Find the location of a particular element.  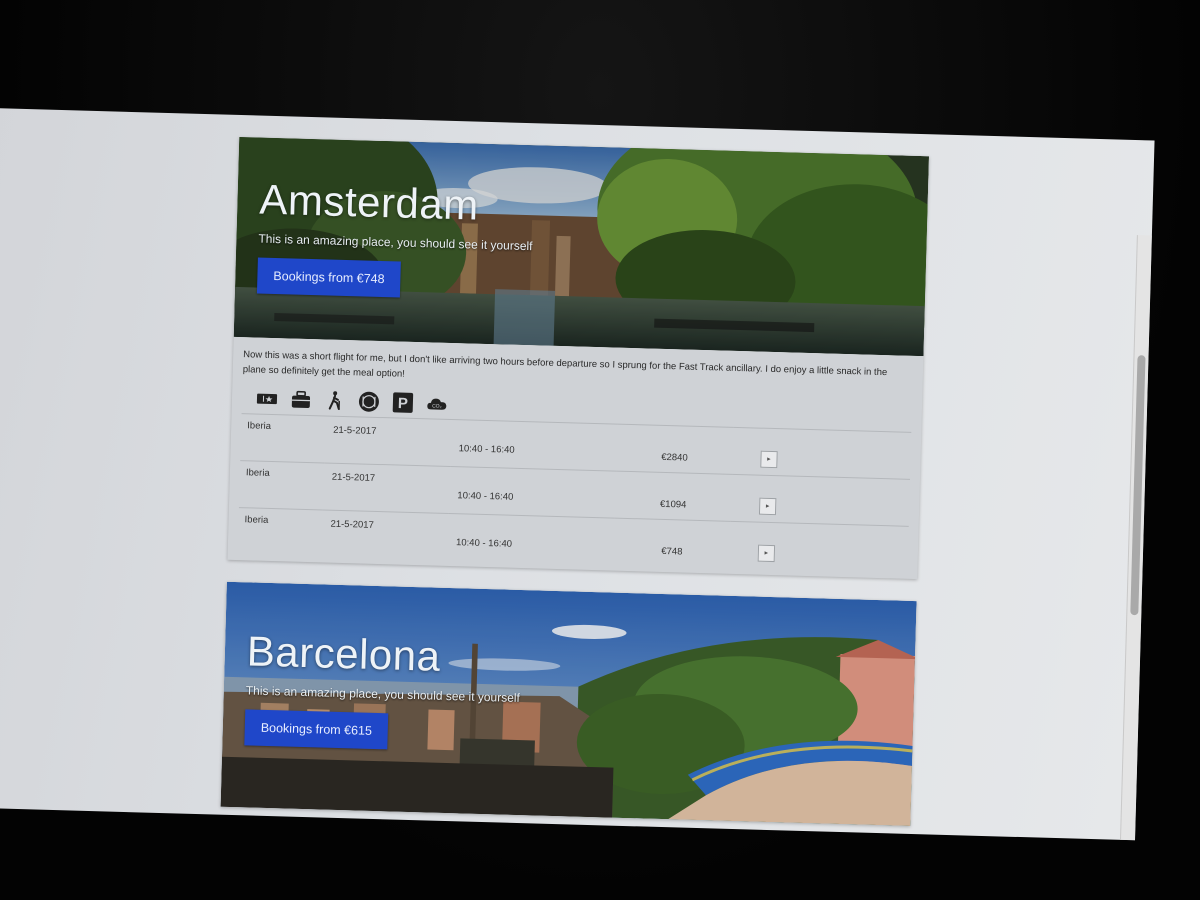

walking-traveler-icon is located at coordinates (335, 400).